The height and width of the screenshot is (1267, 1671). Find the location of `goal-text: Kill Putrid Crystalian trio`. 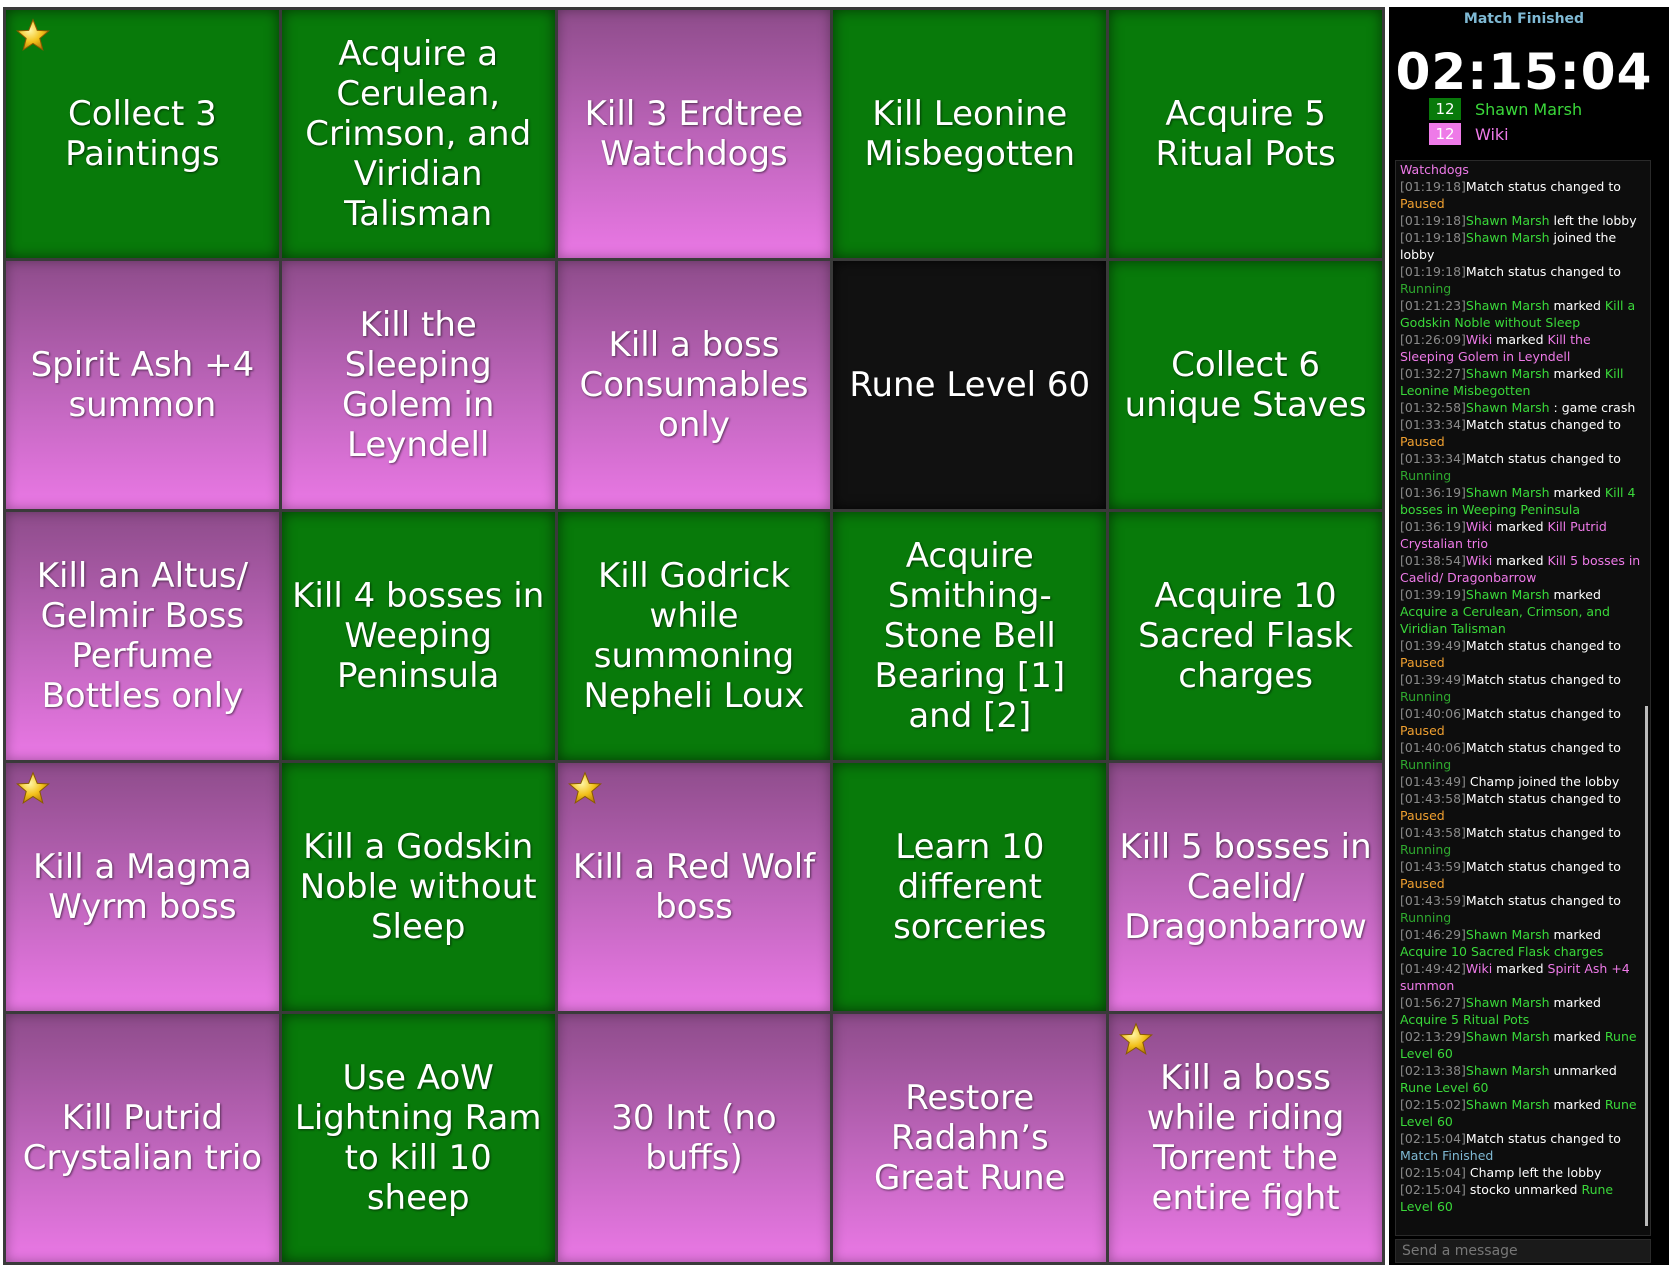

goal-text: Kill Putrid Crystalian trio is located at coordinates (142, 1137).